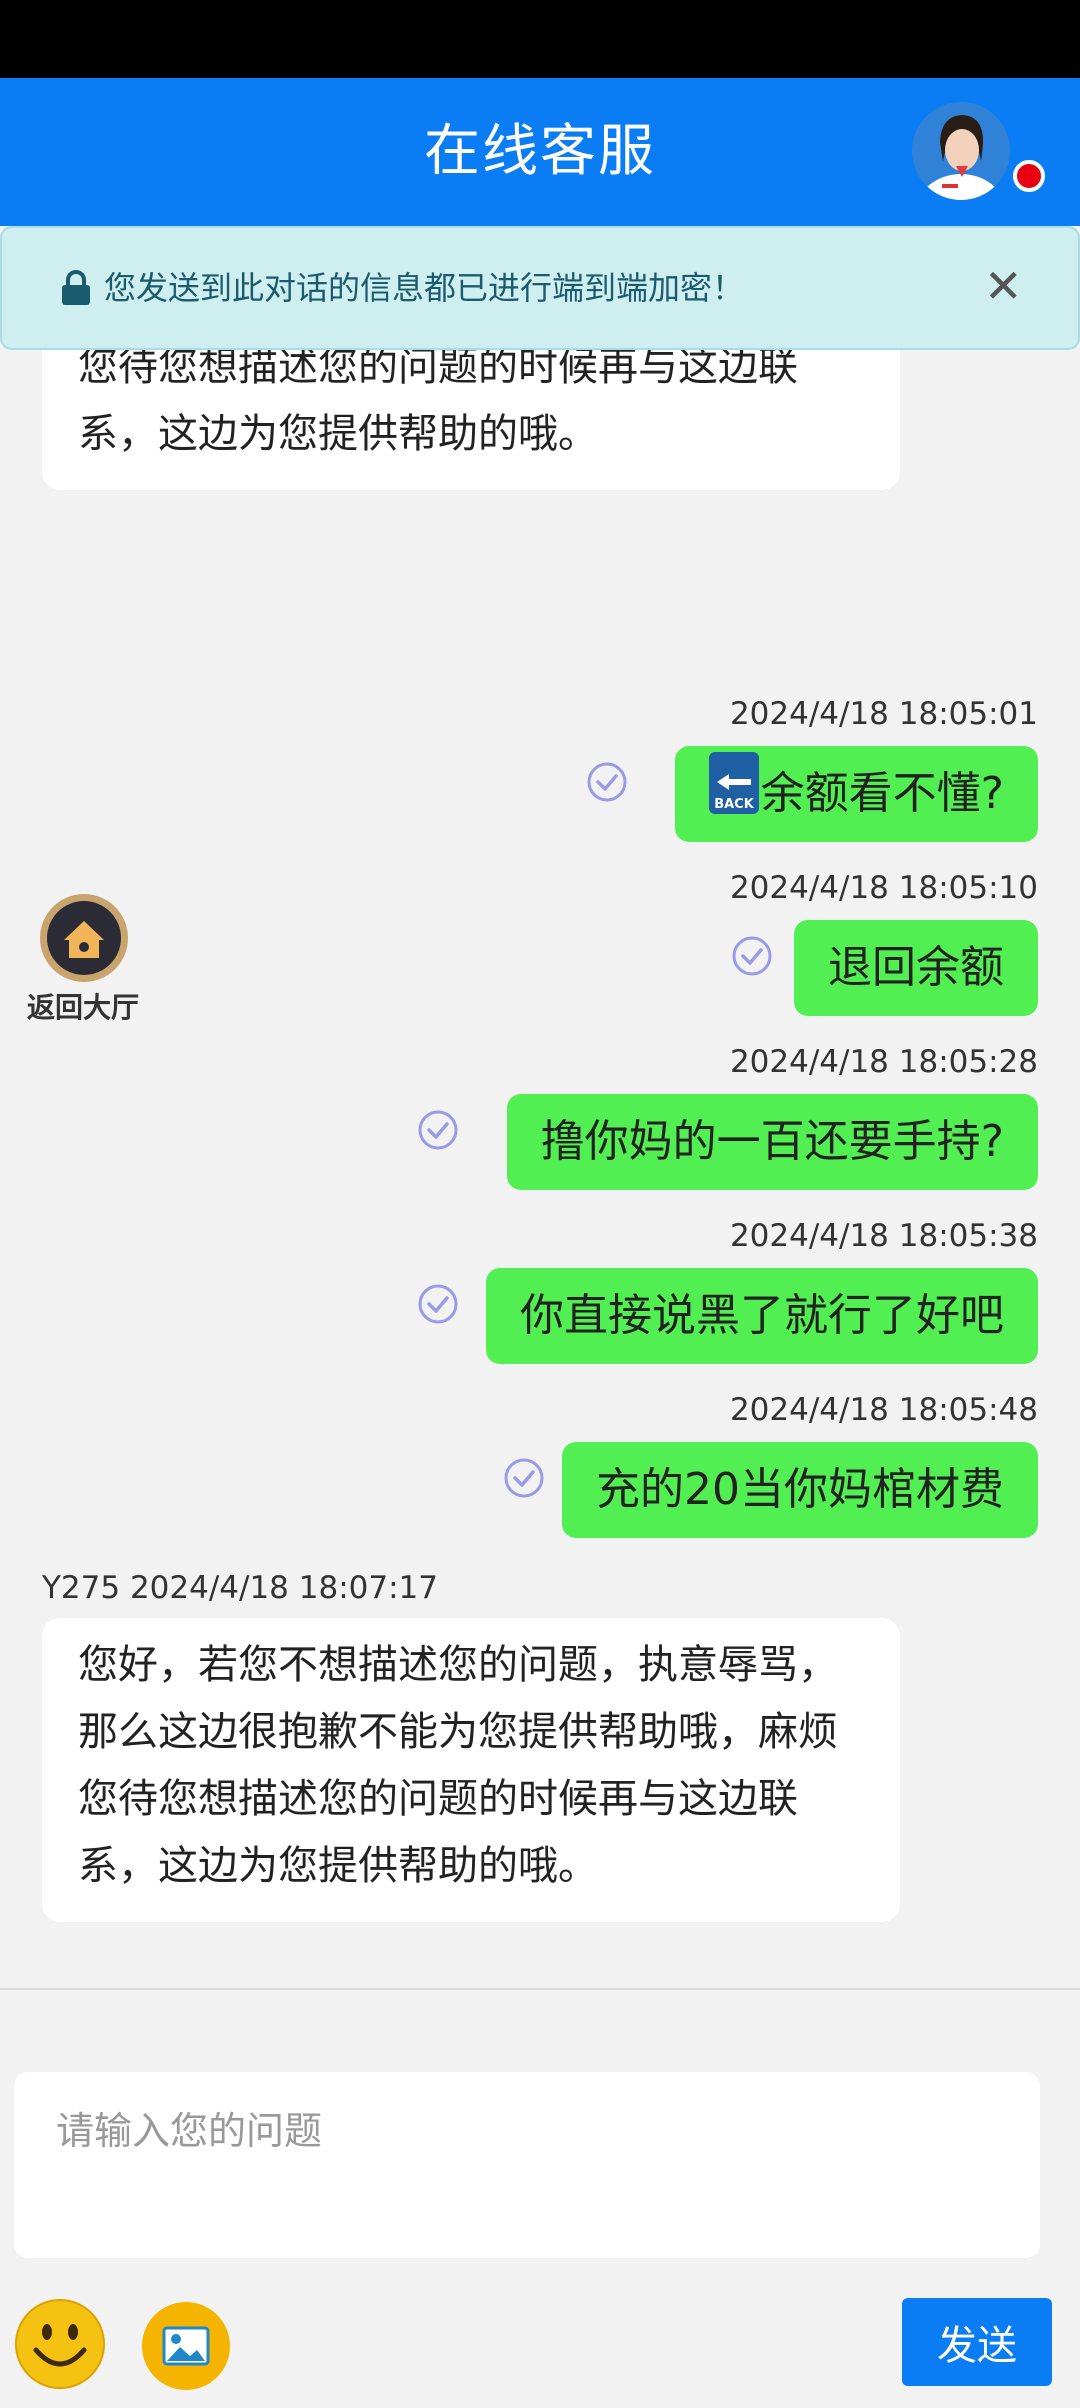 This screenshot has width=1080, height=2408. Describe the element at coordinates (84, 938) in the screenshot. I see `home-icon` at that location.